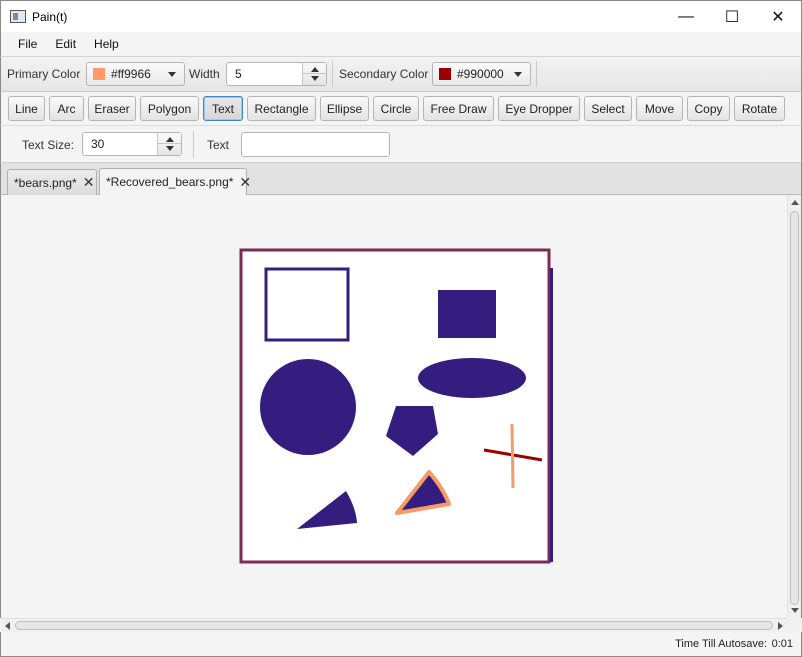 This screenshot has height=657, width=802. I want to click on tool-arc-button: Arc, so click(66, 108).